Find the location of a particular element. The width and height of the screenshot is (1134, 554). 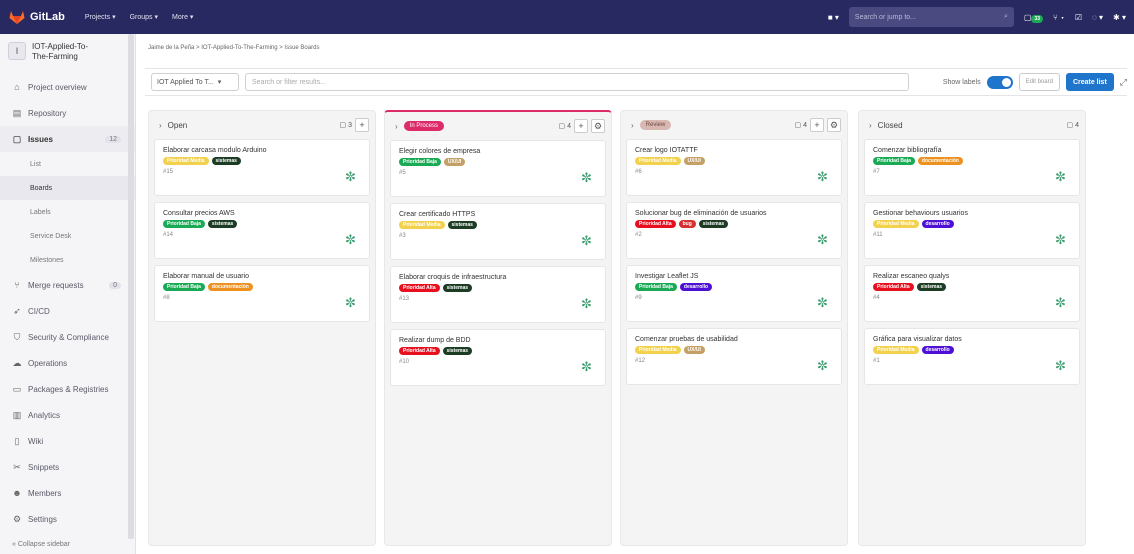

issue-title: Elaborar carcasa modulo Arduino is located at coordinates (262, 150).